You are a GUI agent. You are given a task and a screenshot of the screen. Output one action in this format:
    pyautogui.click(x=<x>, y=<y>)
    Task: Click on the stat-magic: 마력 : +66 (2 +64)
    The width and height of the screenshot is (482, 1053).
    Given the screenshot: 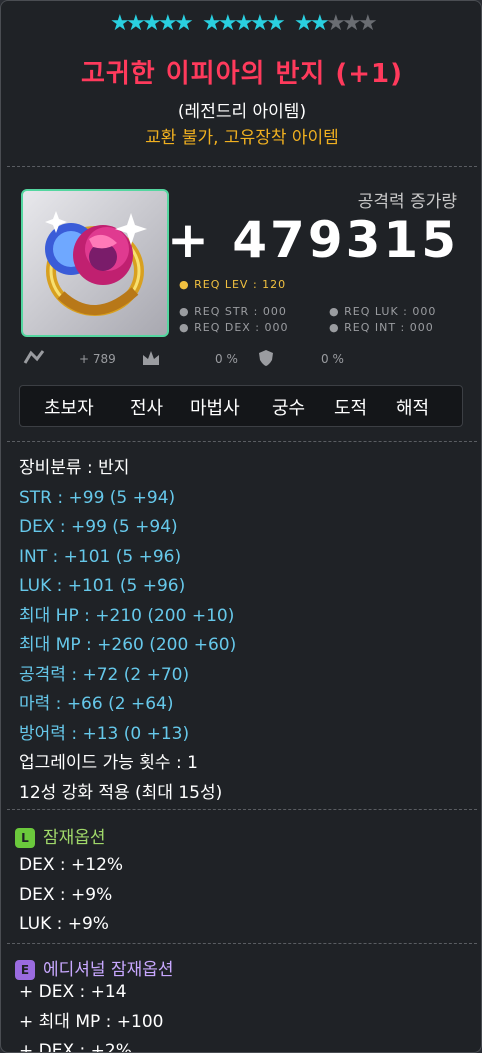 What is the action you would take?
    pyautogui.click(x=96, y=704)
    